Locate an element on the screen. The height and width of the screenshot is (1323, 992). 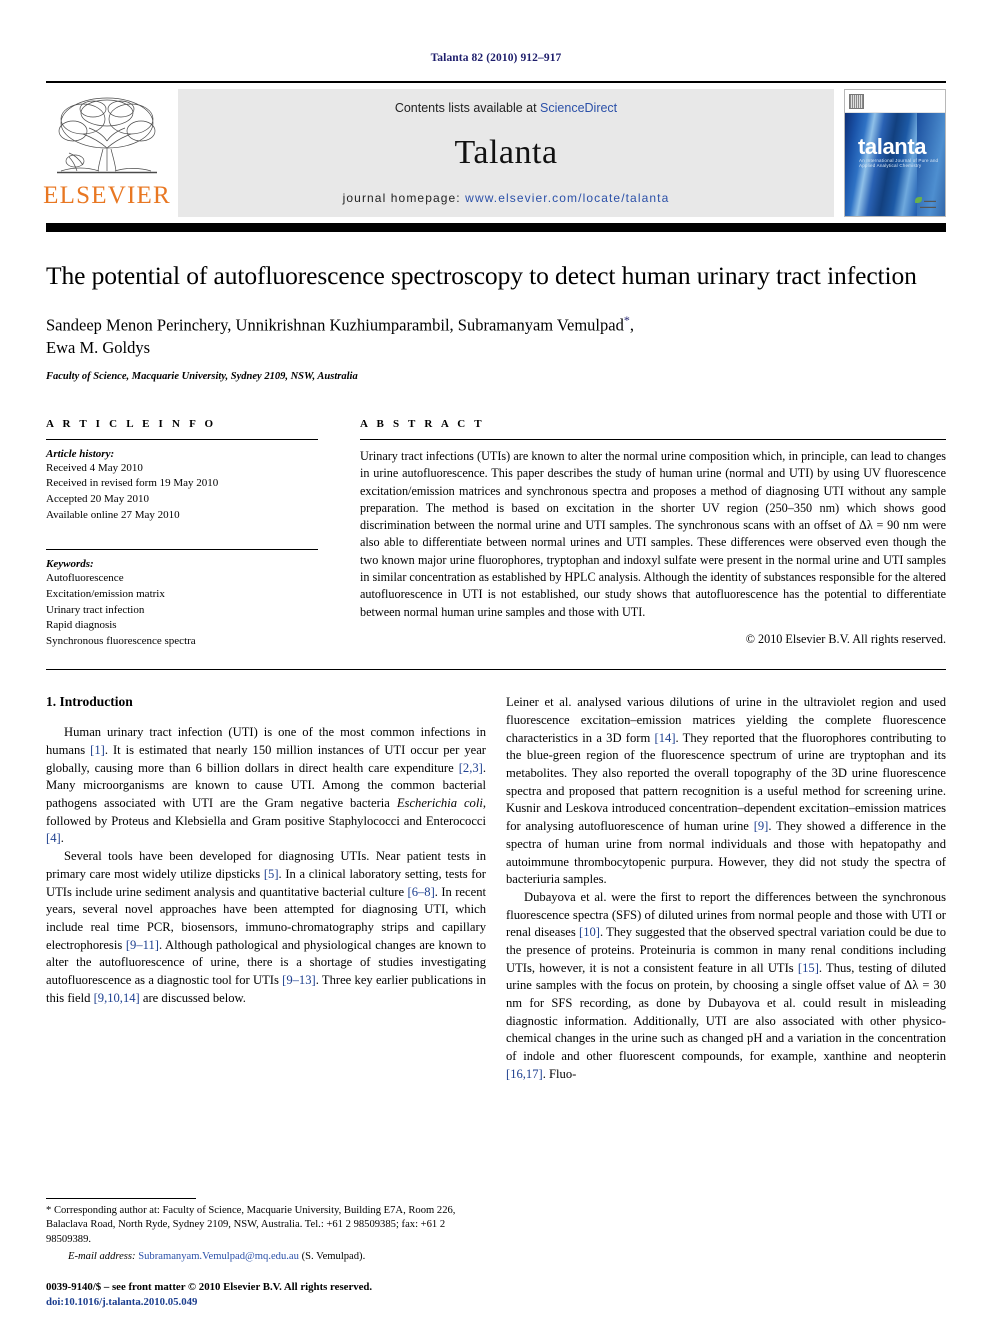
keywords-rule is located at coordinates (182, 550).